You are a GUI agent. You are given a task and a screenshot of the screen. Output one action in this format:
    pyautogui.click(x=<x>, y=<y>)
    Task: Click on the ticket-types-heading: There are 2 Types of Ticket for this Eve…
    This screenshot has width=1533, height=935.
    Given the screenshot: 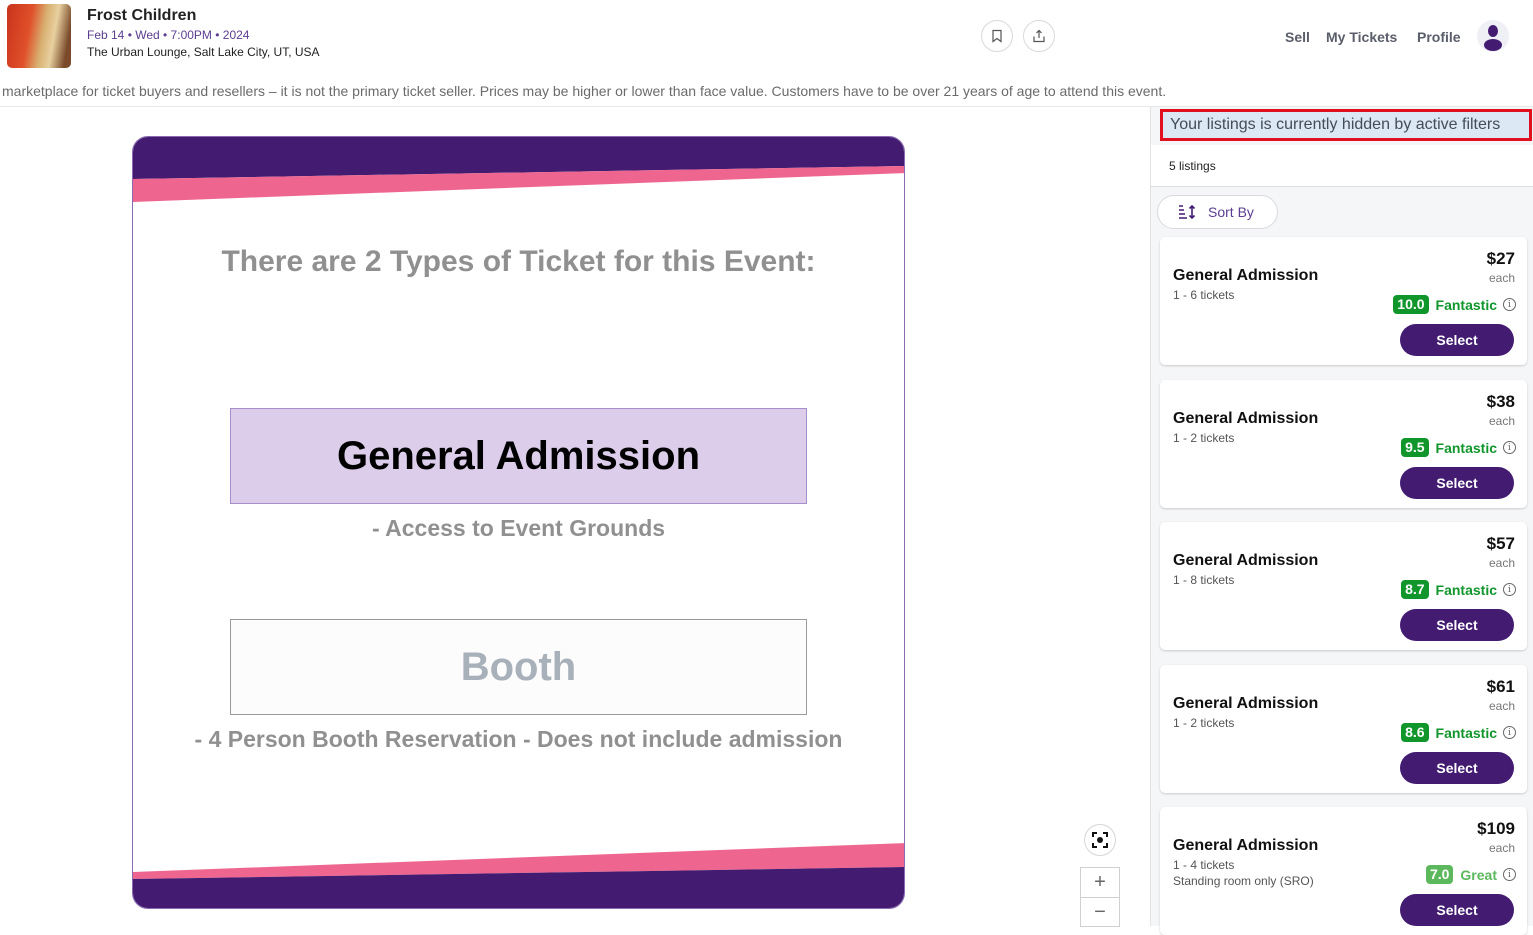 What is the action you would take?
    pyautogui.click(x=518, y=261)
    